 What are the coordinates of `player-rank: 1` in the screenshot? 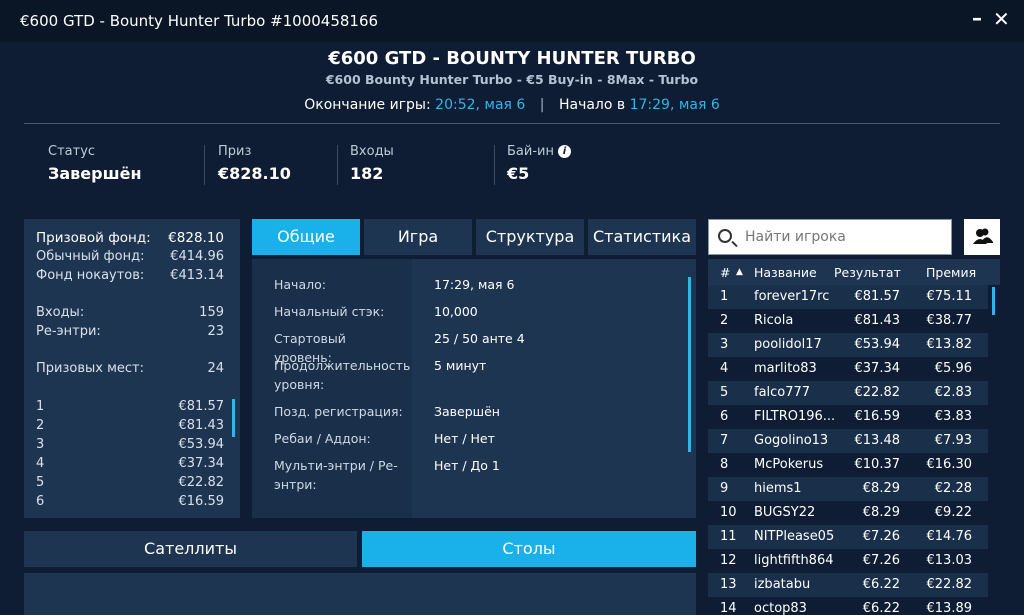 It's located at (724, 296).